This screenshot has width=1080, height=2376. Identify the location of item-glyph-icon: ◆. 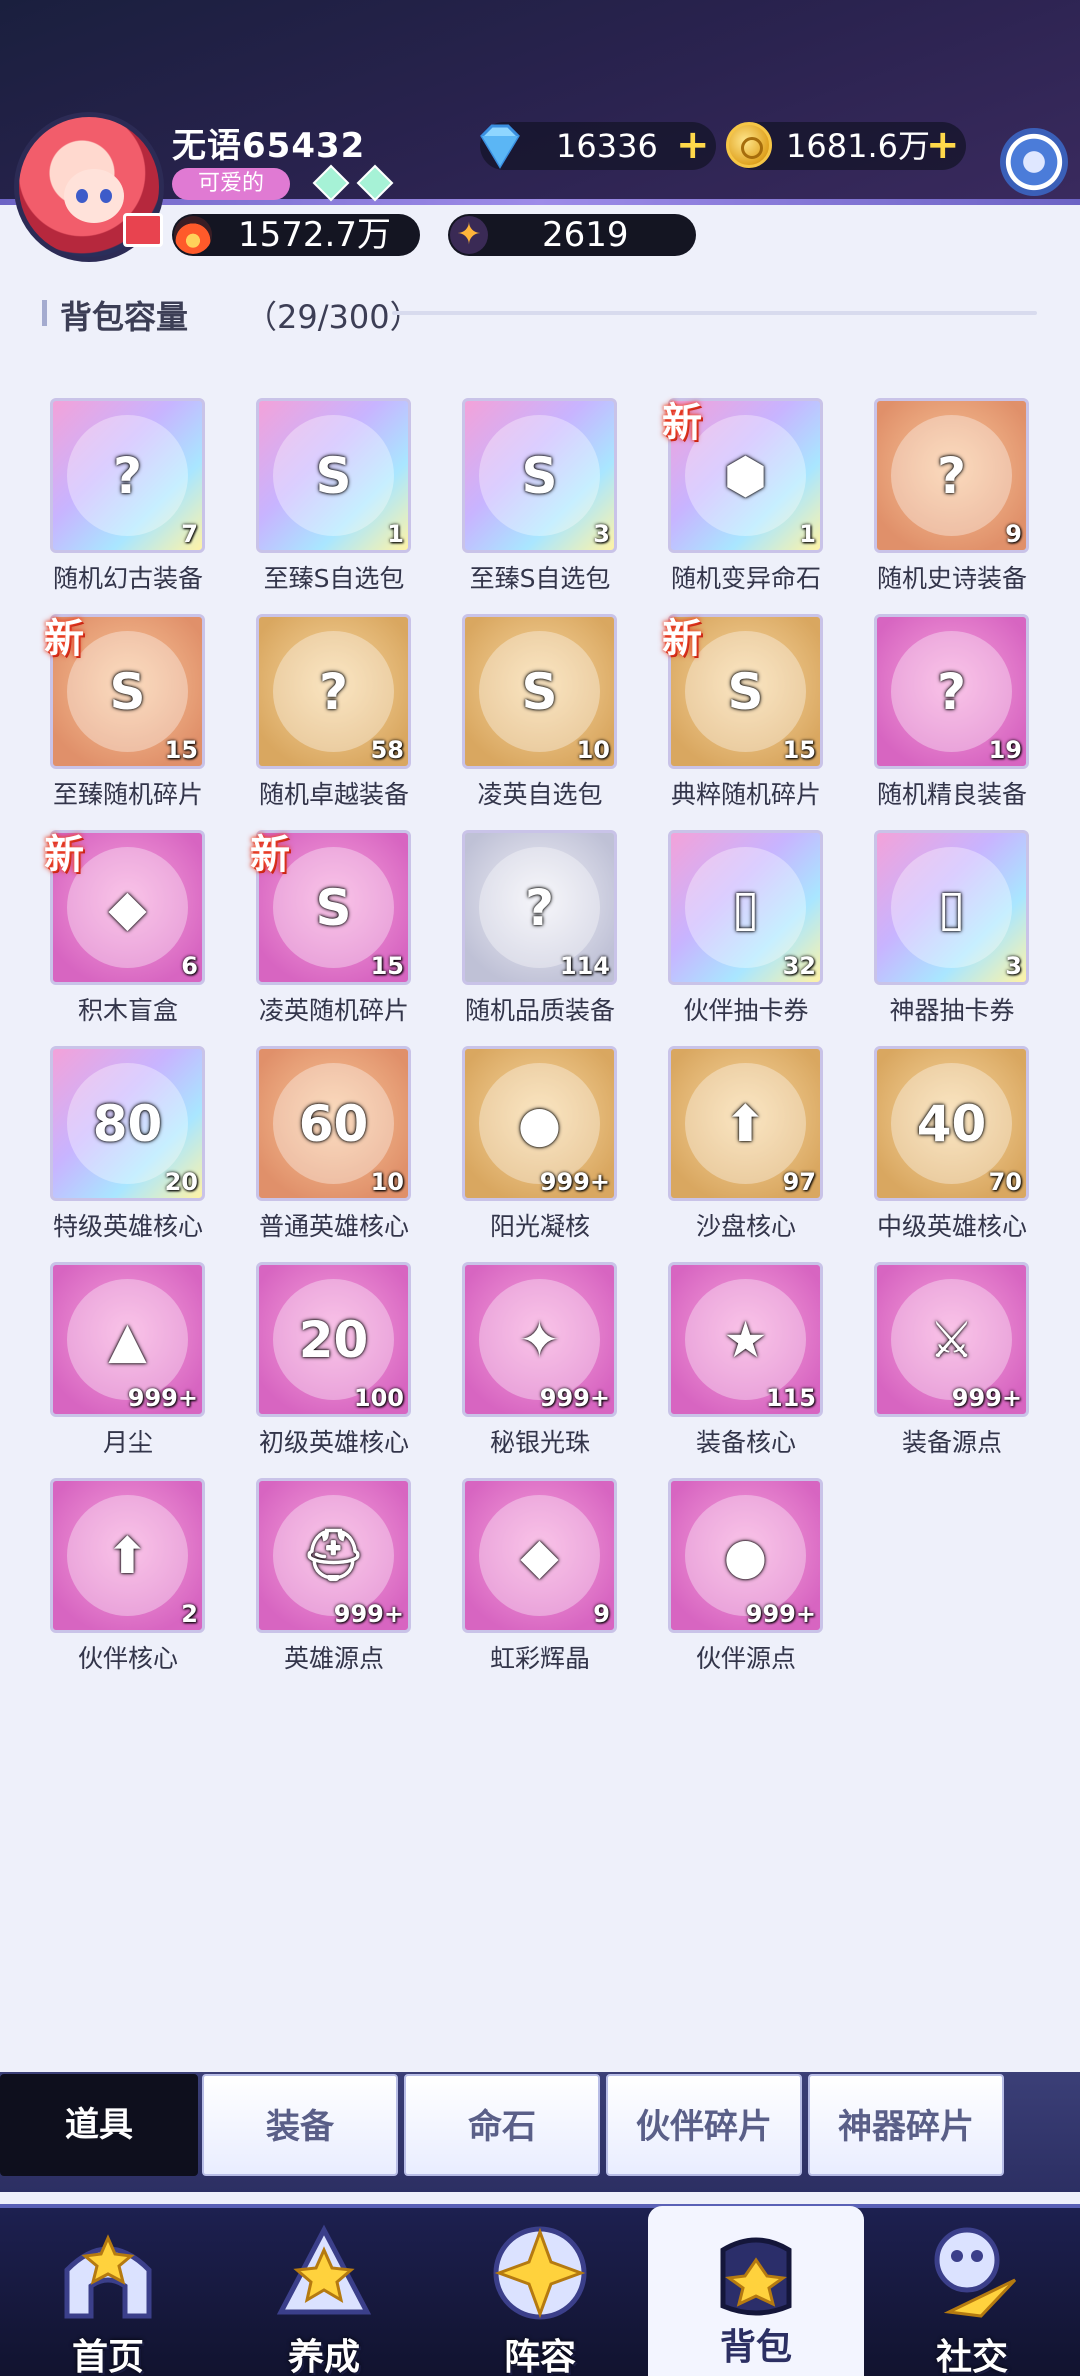
(539, 1555).